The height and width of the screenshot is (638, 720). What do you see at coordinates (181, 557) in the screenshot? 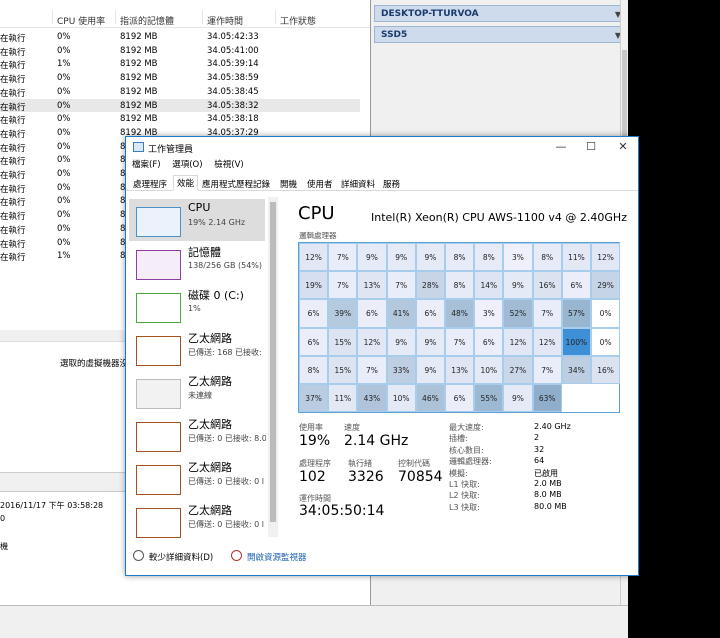
I see `fewer-details-button: 較少詳細資料(D)` at bounding box center [181, 557].